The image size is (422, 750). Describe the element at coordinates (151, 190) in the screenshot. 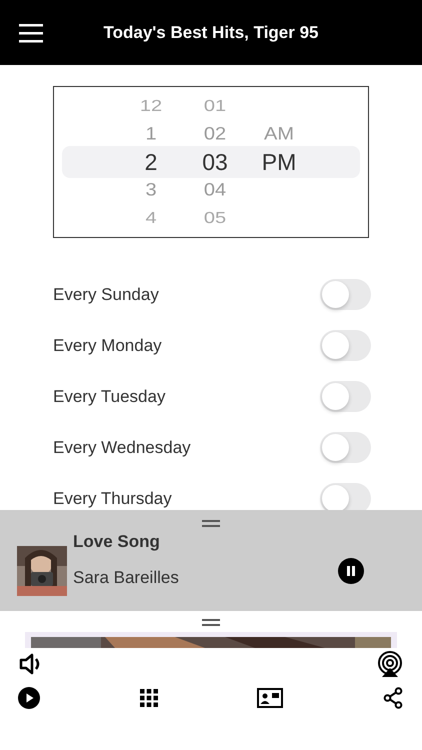

I see `picker-value: 3` at that location.